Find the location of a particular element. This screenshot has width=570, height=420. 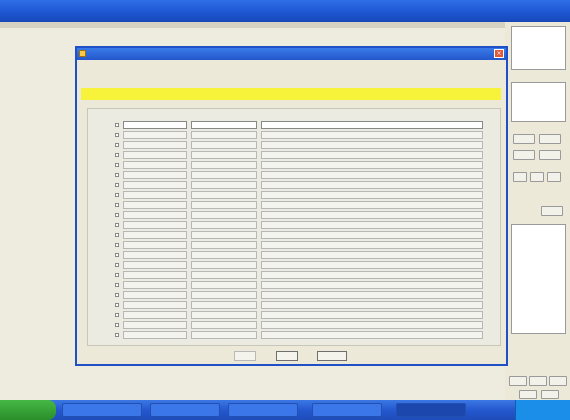

right-list-box is located at coordinates (538, 279).